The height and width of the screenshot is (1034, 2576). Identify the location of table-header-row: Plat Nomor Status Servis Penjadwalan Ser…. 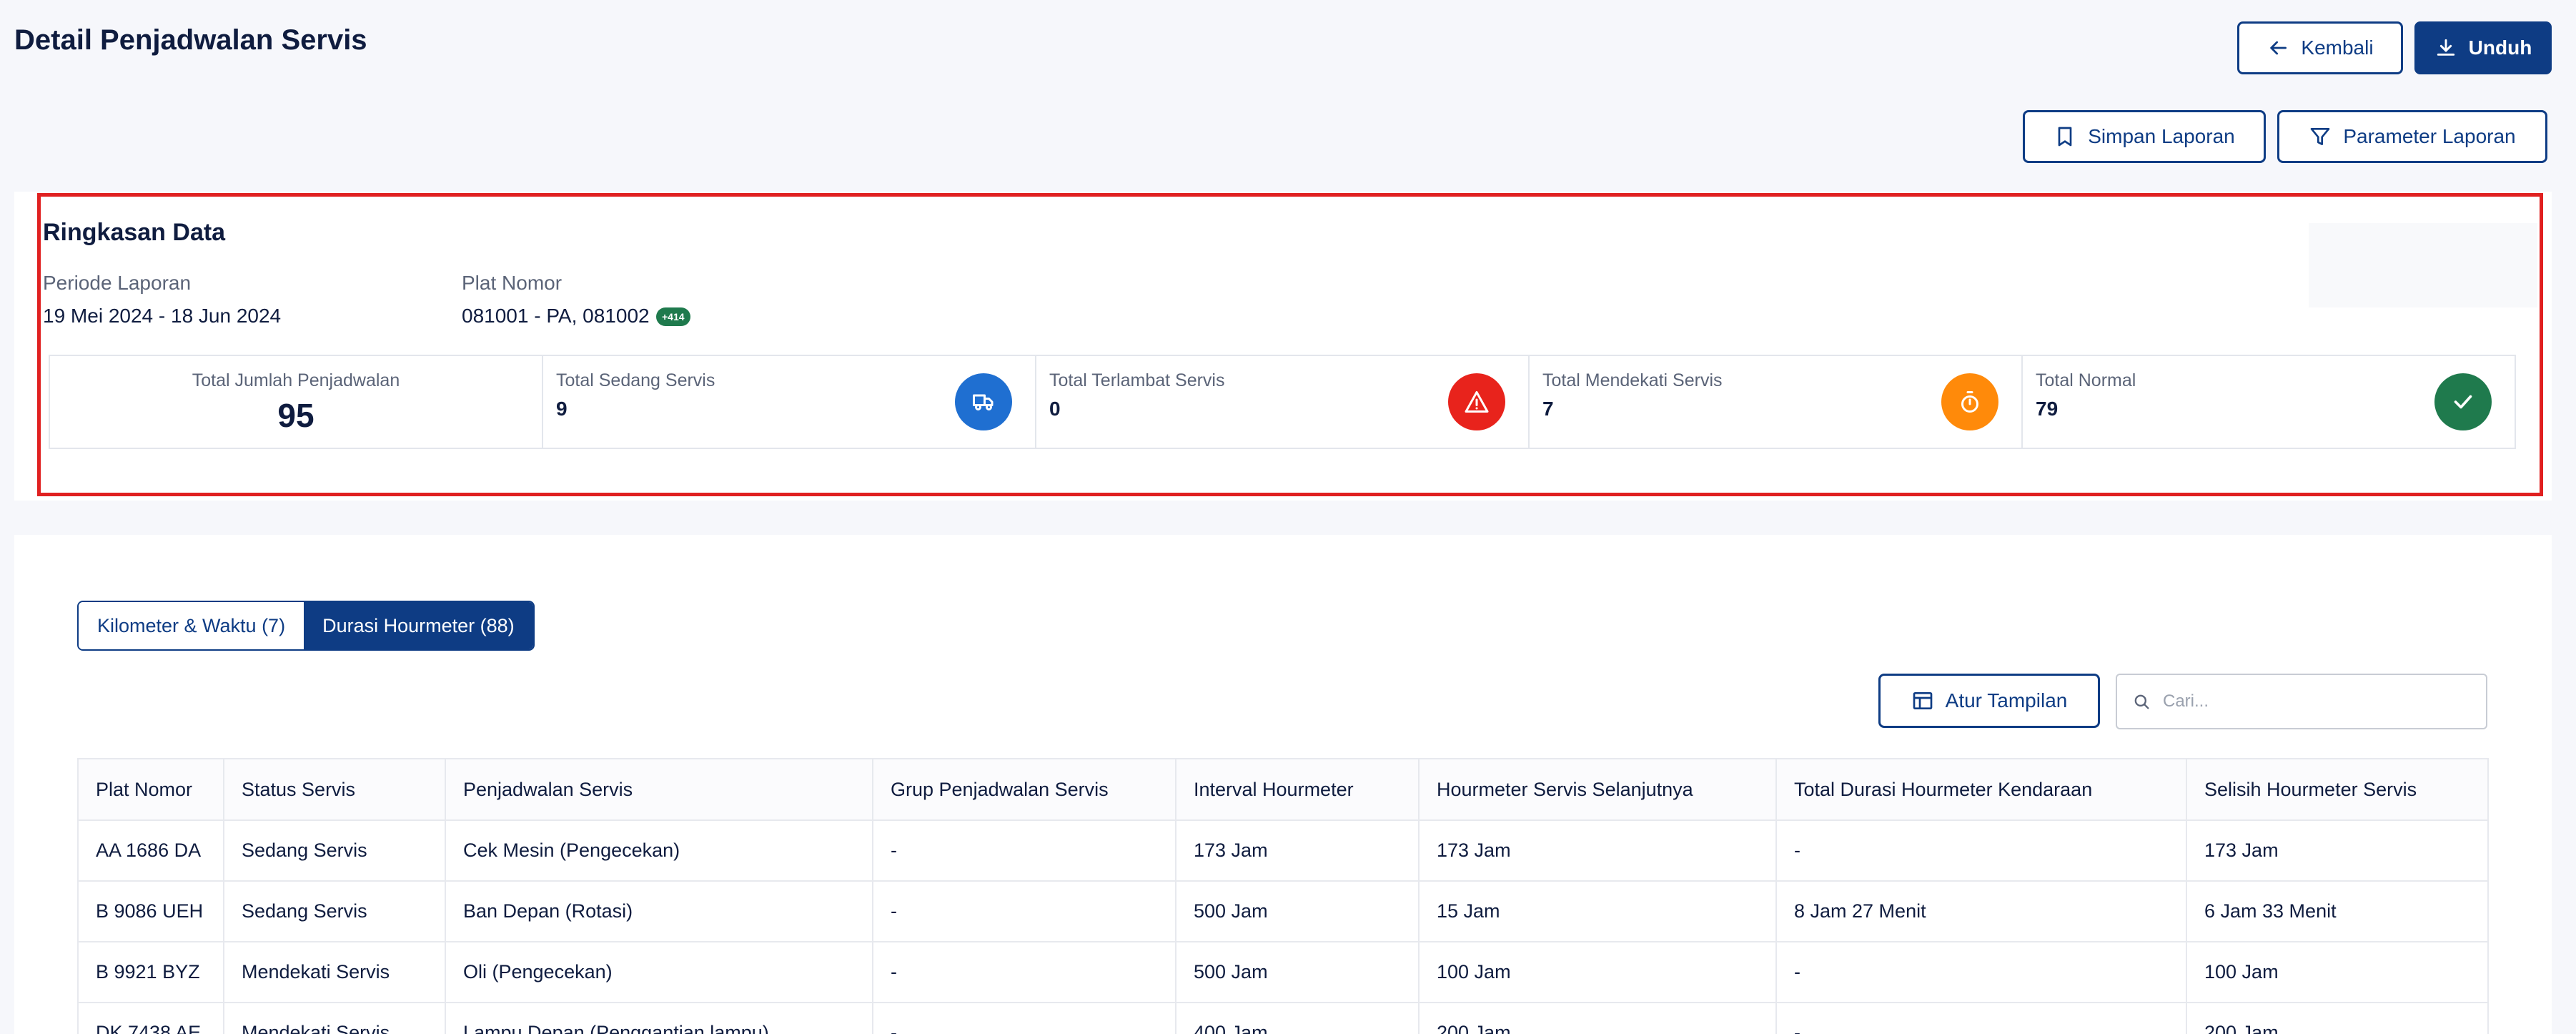
(1283, 789).